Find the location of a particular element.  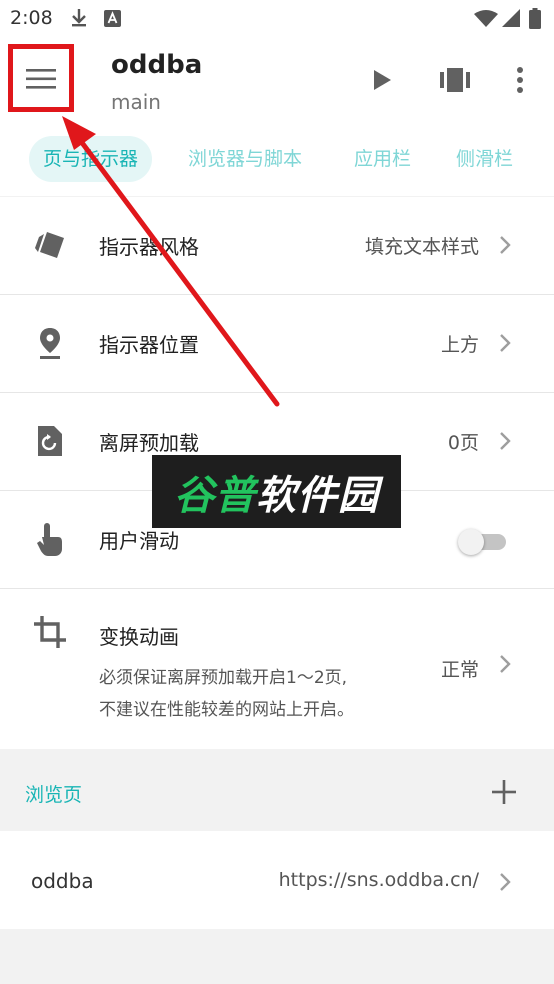

setting-indicator-position: 指示器位置 上方 is located at coordinates (277, 344).